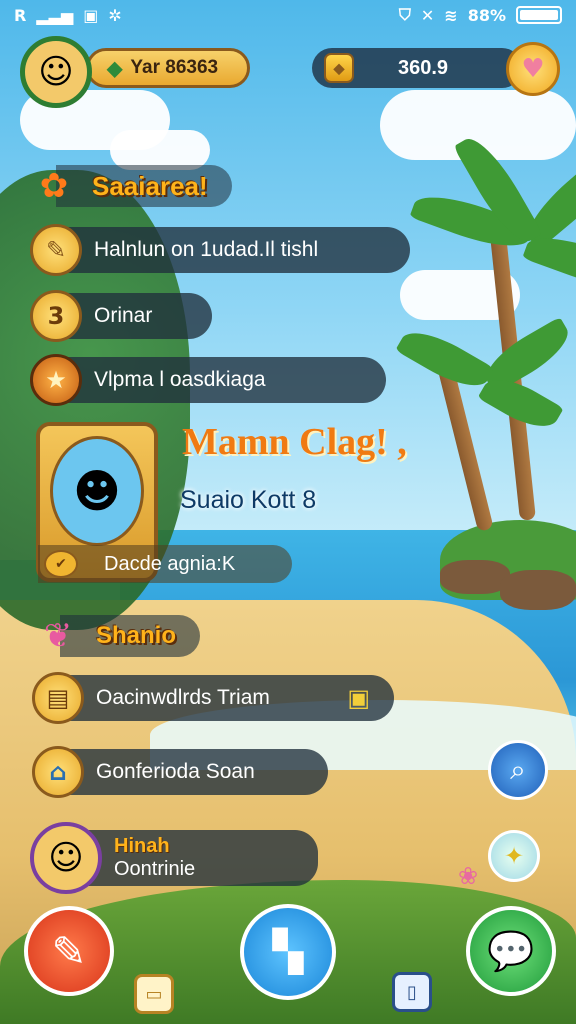  What do you see at coordinates (294, 442) in the screenshot?
I see `promo-title: Mamn Clag! ,` at bounding box center [294, 442].